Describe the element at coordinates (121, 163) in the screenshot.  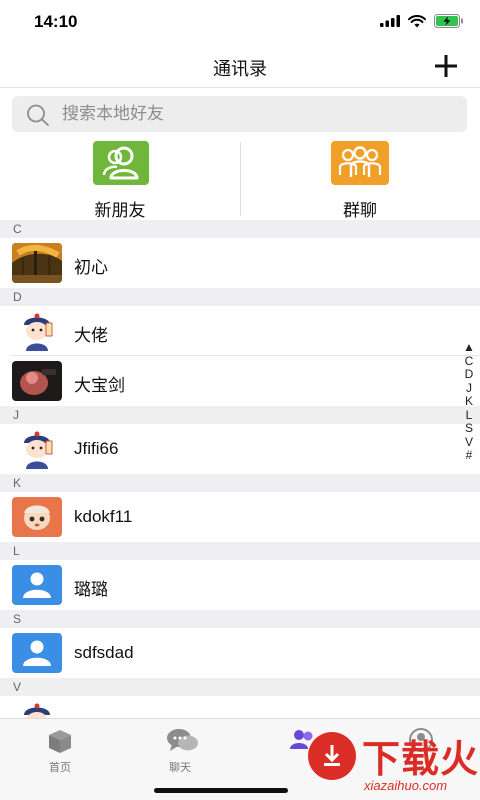
I see `new-friends-icon` at that location.